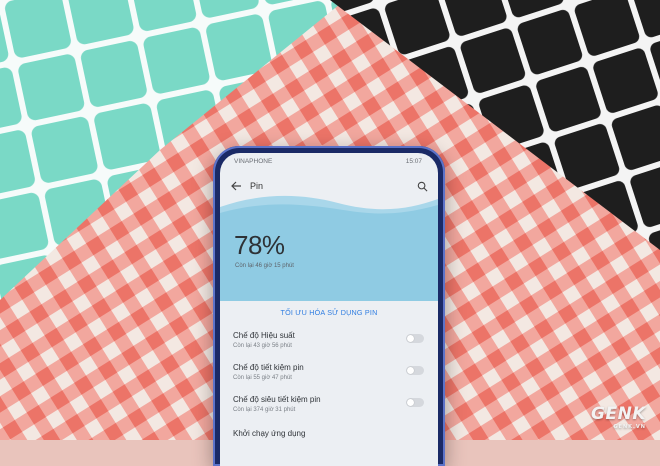 The height and width of the screenshot is (466, 660). What do you see at coordinates (236, 186) in the screenshot?
I see `arrow-left-icon` at bounding box center [236, 186].